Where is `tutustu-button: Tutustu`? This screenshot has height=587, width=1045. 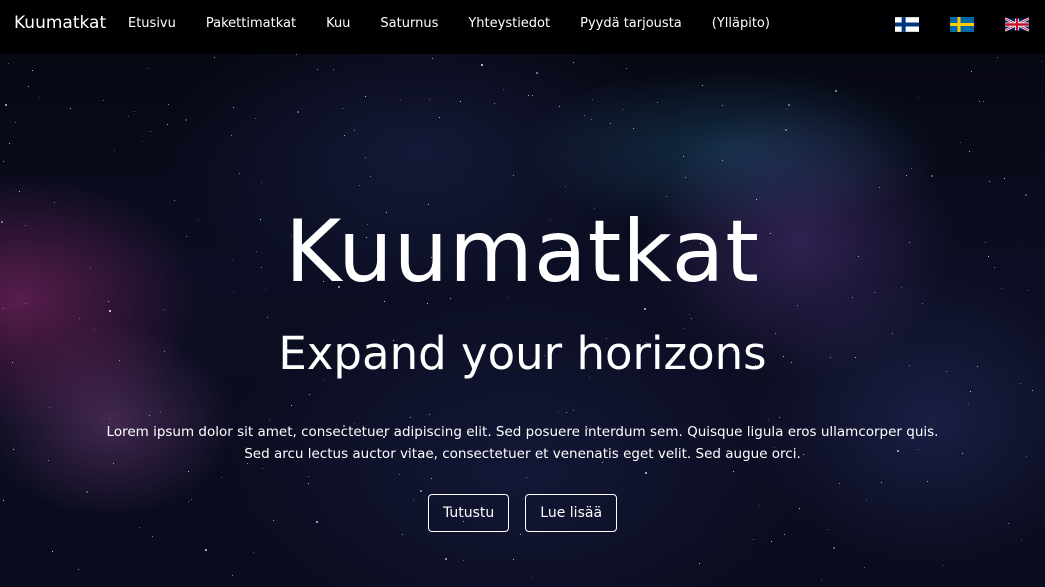 tutustu-button: Tutustu is located at coordinates (468, 513).